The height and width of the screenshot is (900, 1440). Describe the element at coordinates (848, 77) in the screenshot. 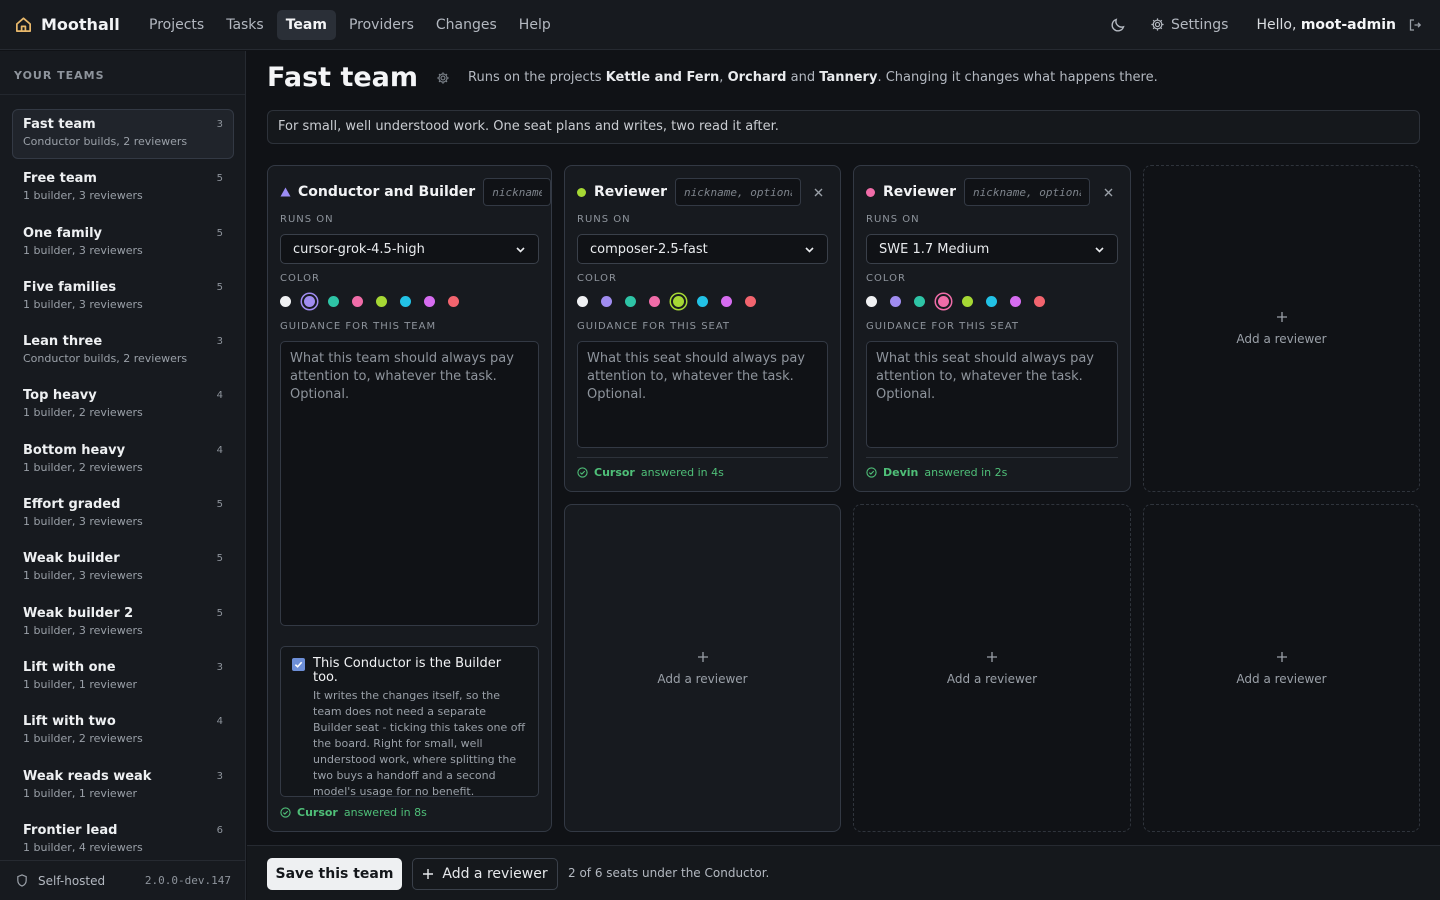

I see `project-link: Tannery` at that location.